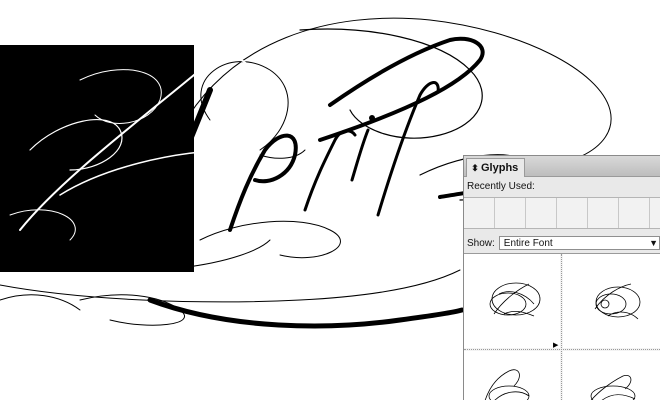 This screenshot has width=660, height=400. Describe the element at coordinates (555, 345) in the screenshot. I see `alternates-marker-icon: ▶` at that location.